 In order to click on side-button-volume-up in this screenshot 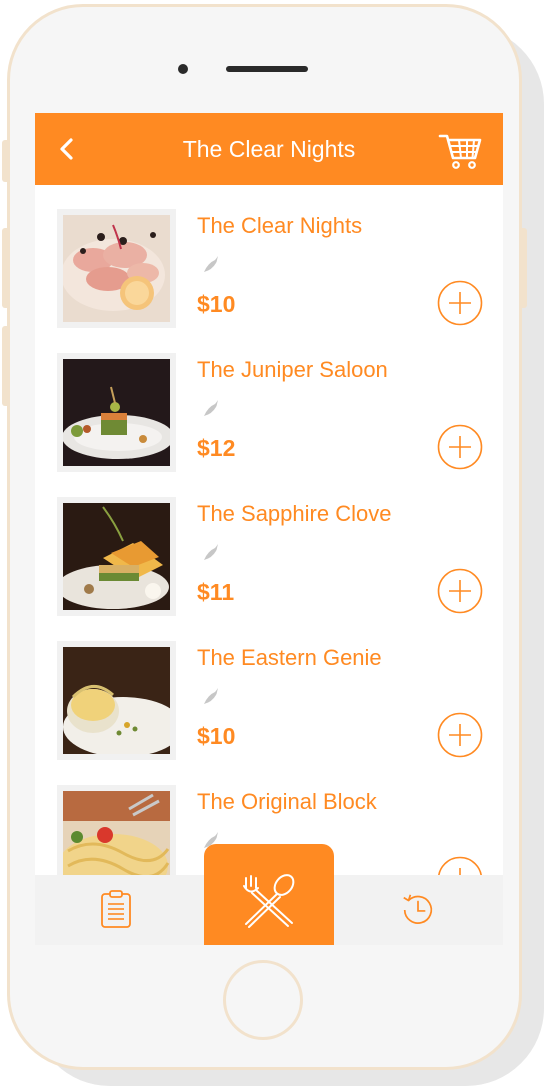, I will do `click(6, 268)`.